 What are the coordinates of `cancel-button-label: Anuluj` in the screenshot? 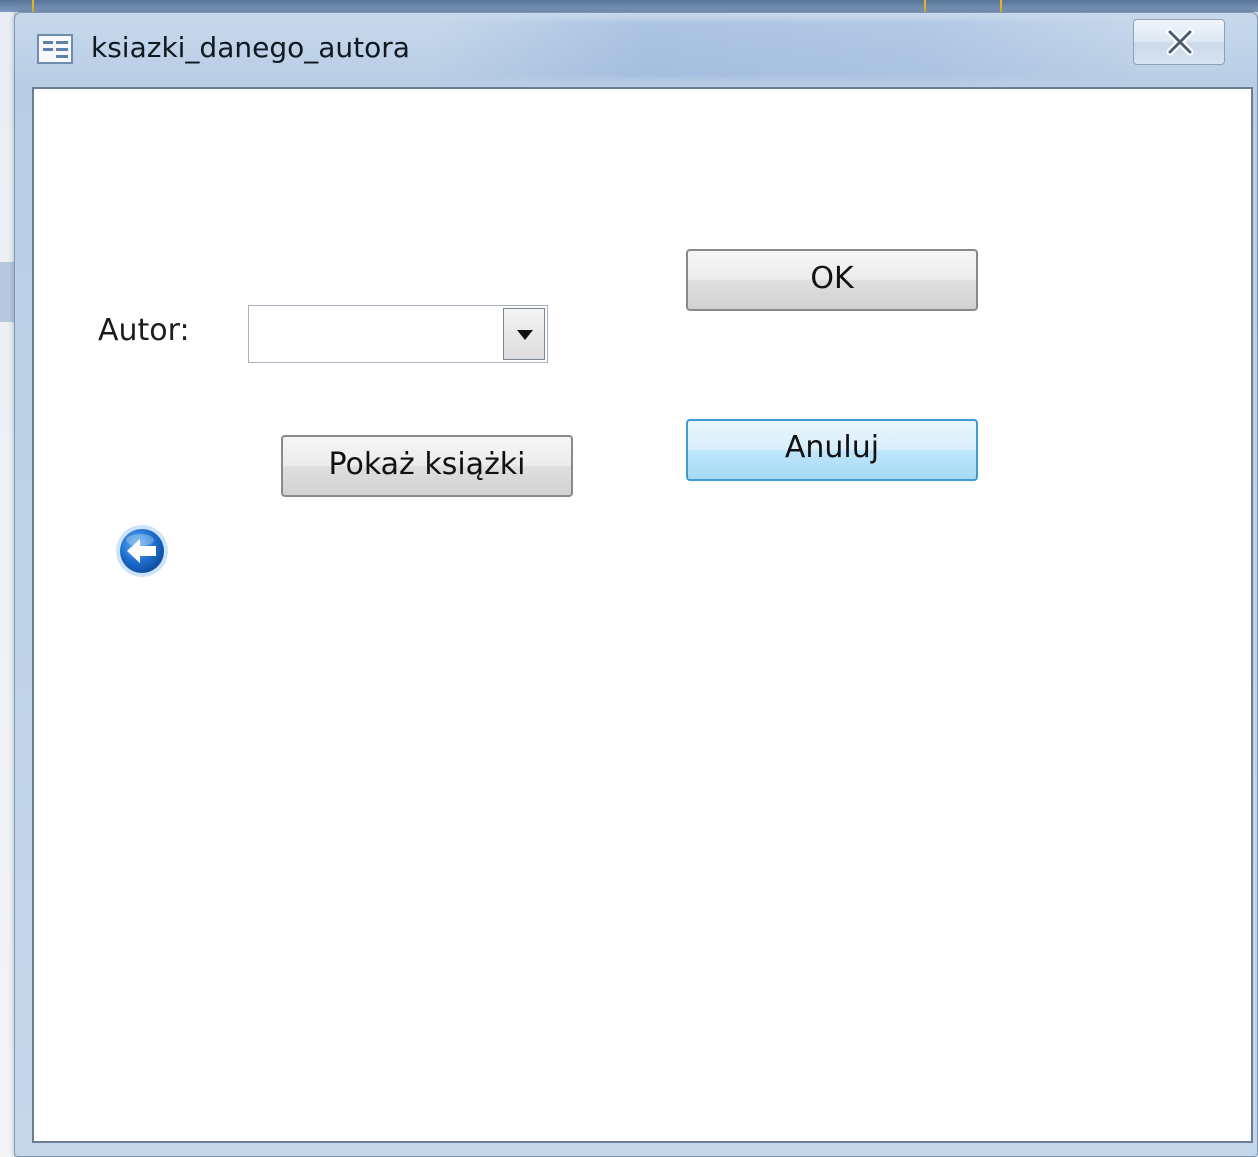 It's located at (832, 447).